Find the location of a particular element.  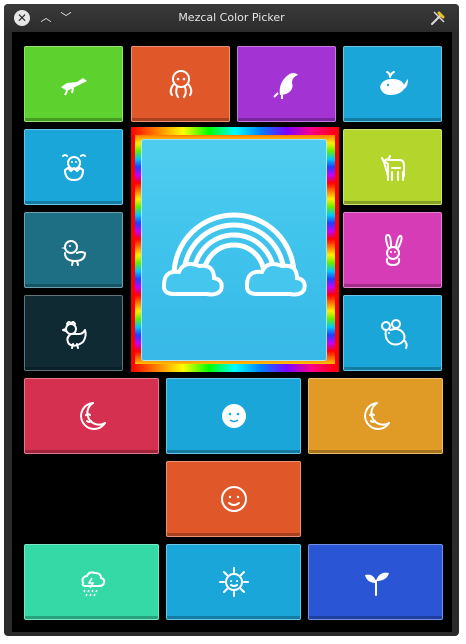

color-tile-storm is located at coordinates (91, 582).